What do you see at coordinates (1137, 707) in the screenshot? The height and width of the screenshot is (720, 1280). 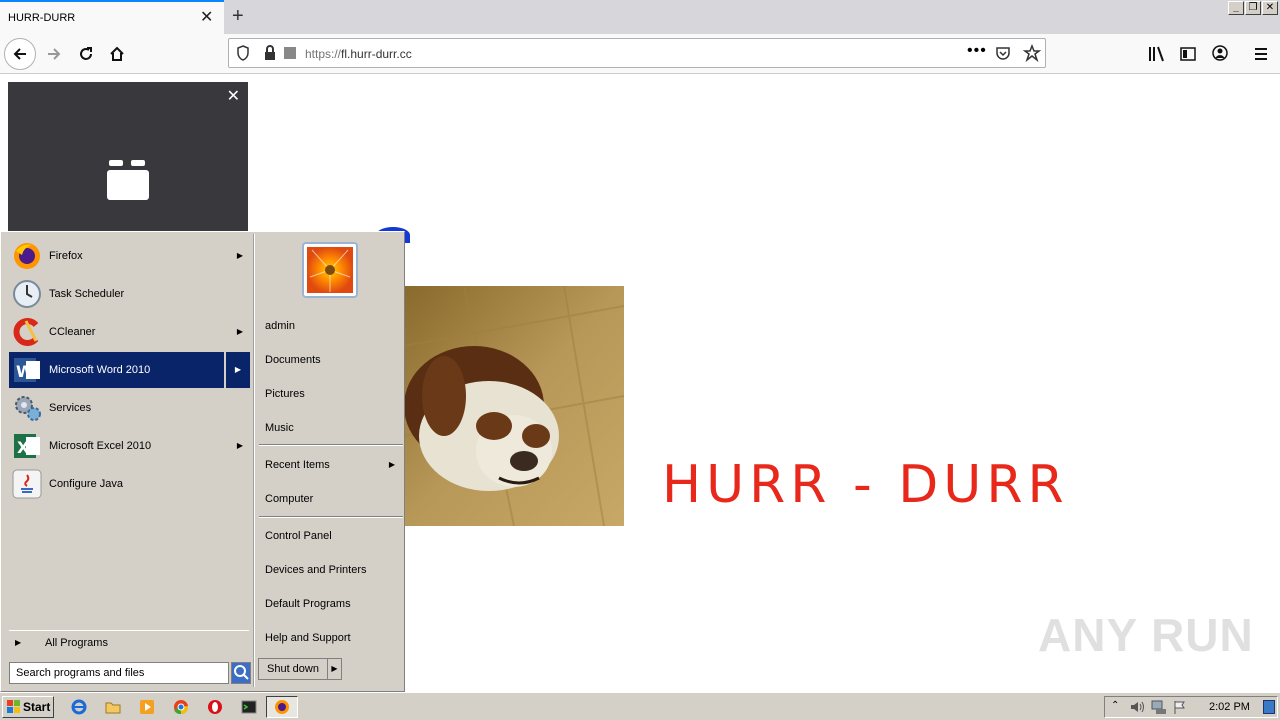 I see `volume-icon` at bounding box center [1137, 707].